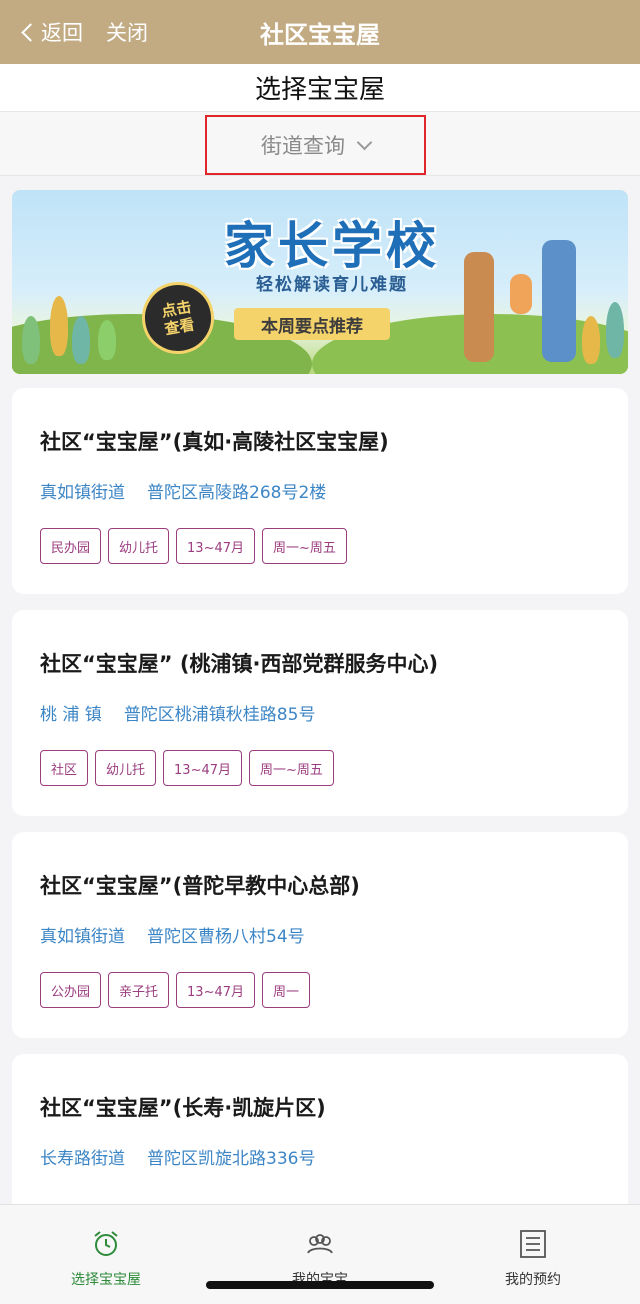 The image size is (640, 1304). I want to click on tab-label: 选择宝宝屋, so click(106, 1280).